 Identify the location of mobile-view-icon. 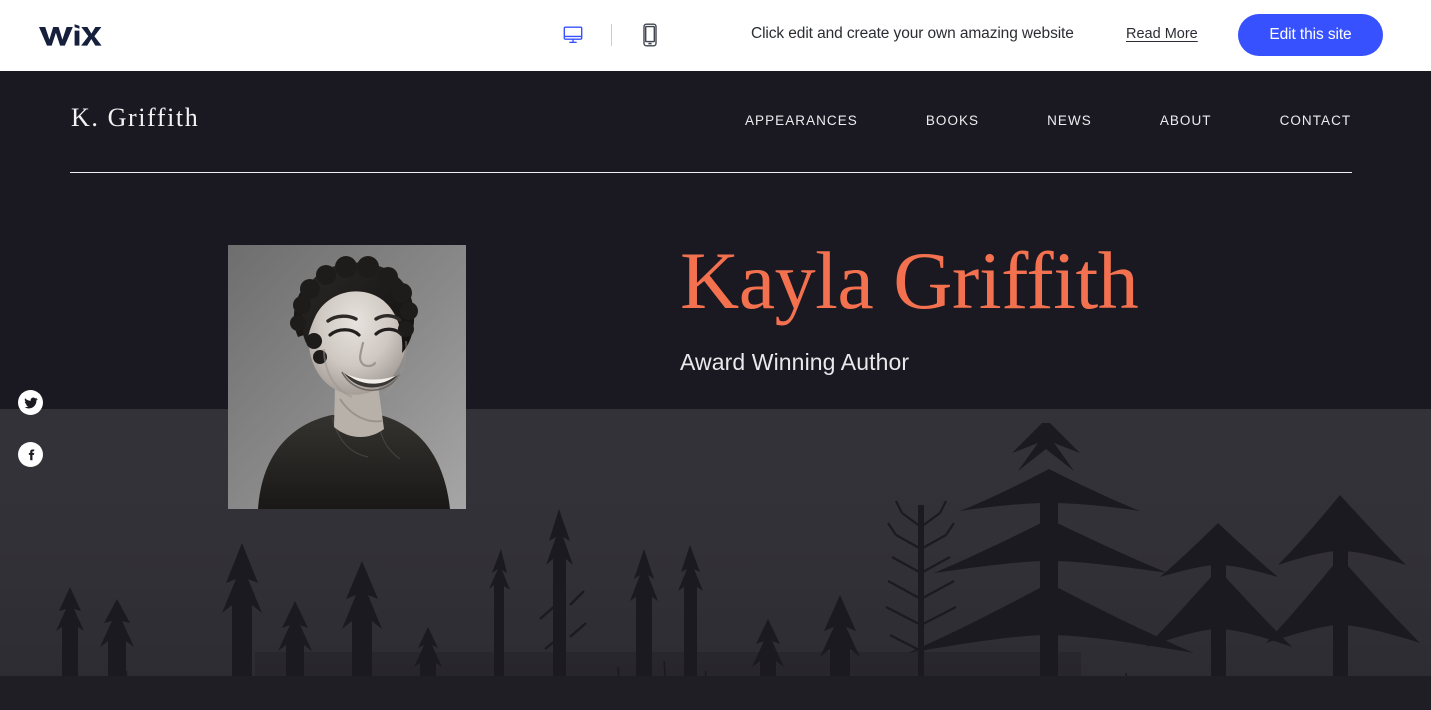
(650, 35).